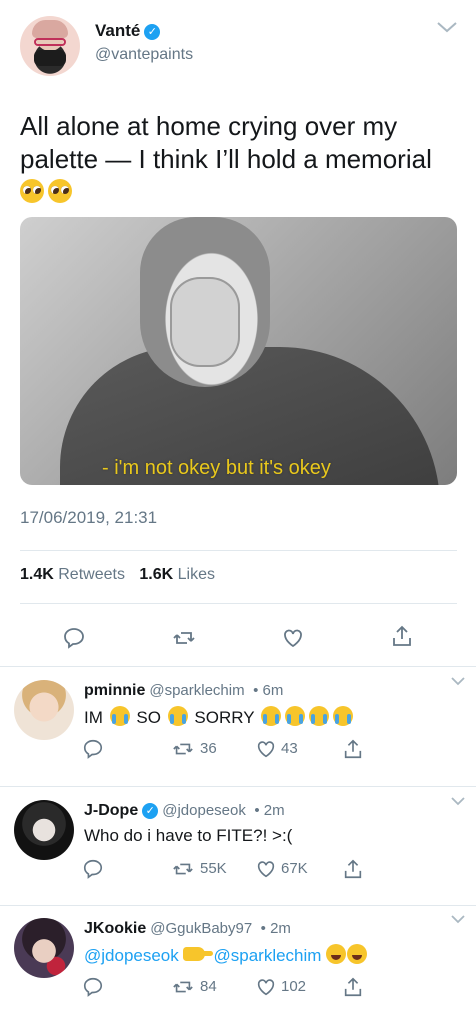 This screenshot has width=476, height=1024. What do you see at coordinates (117, 30) in the screenshot?
I see `author-display-name: Vanté` at bounding box center [117, 30].